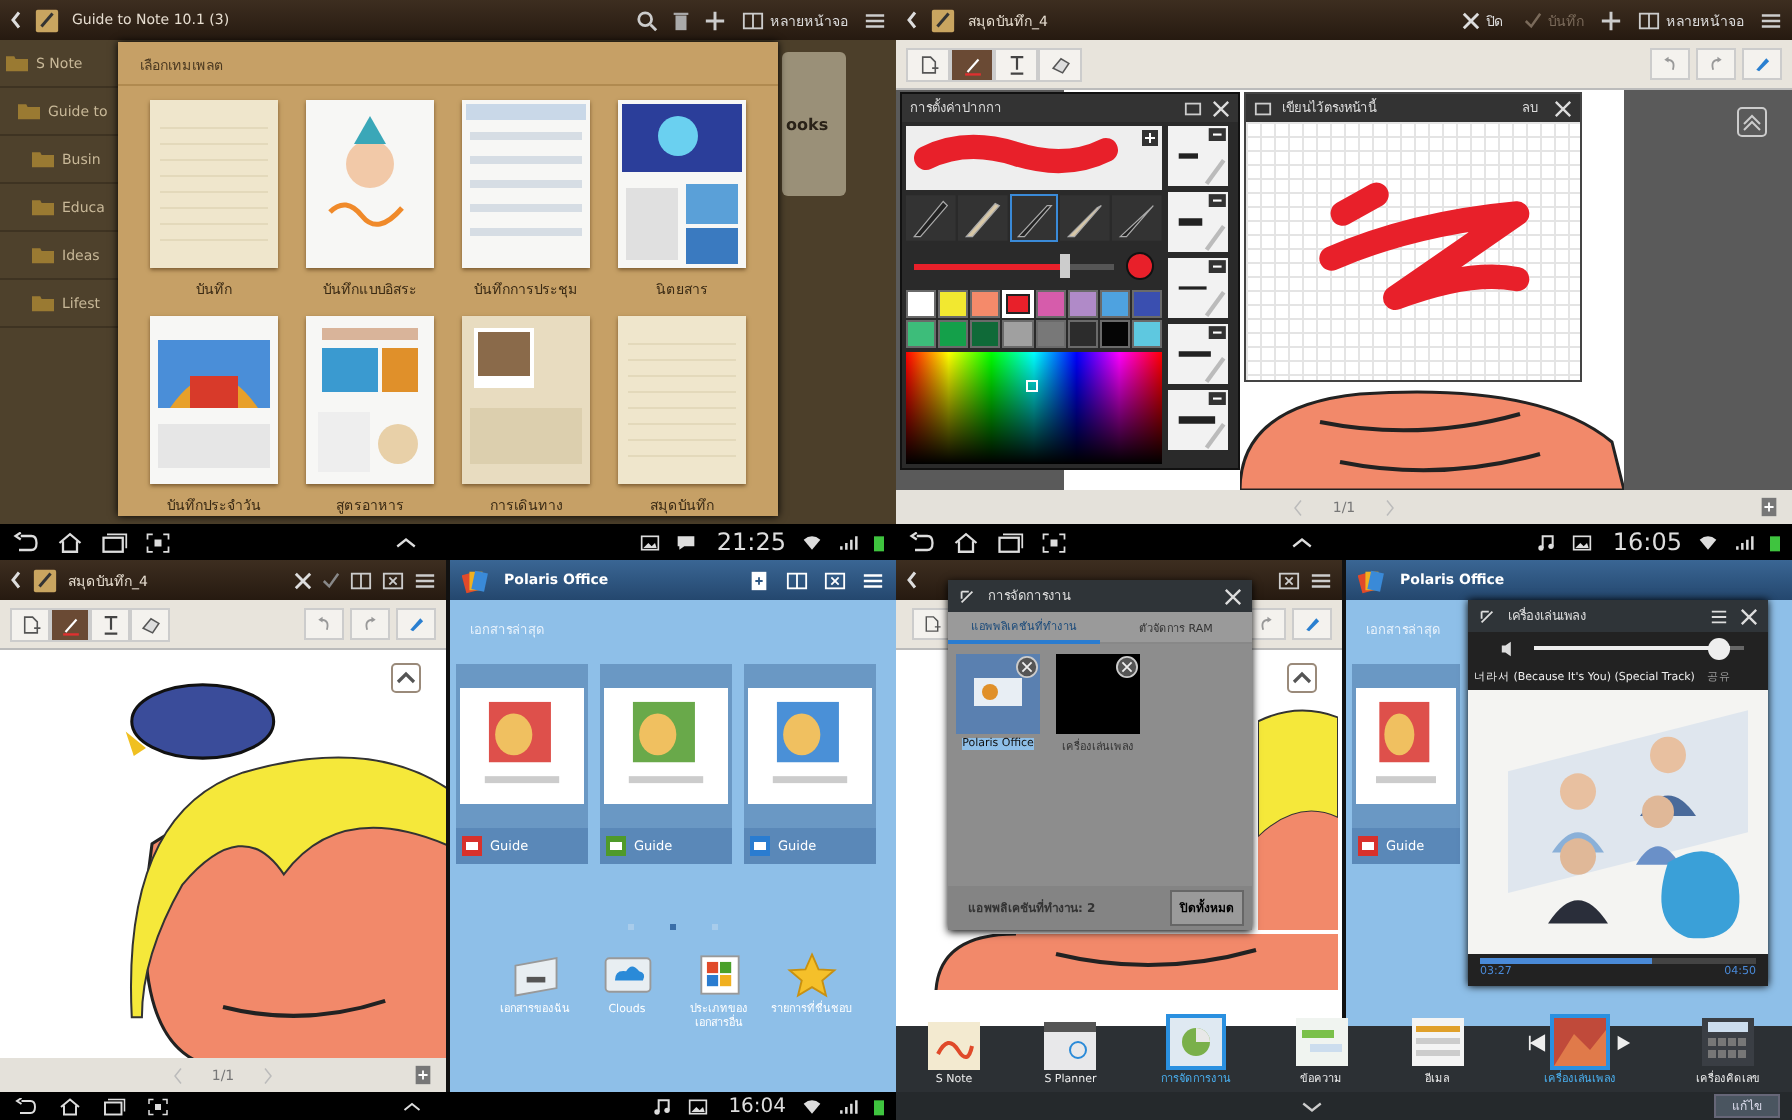 This screenshot has height=1120, width=1792. I want to click on multiscreen-icon, so click(361, 580).